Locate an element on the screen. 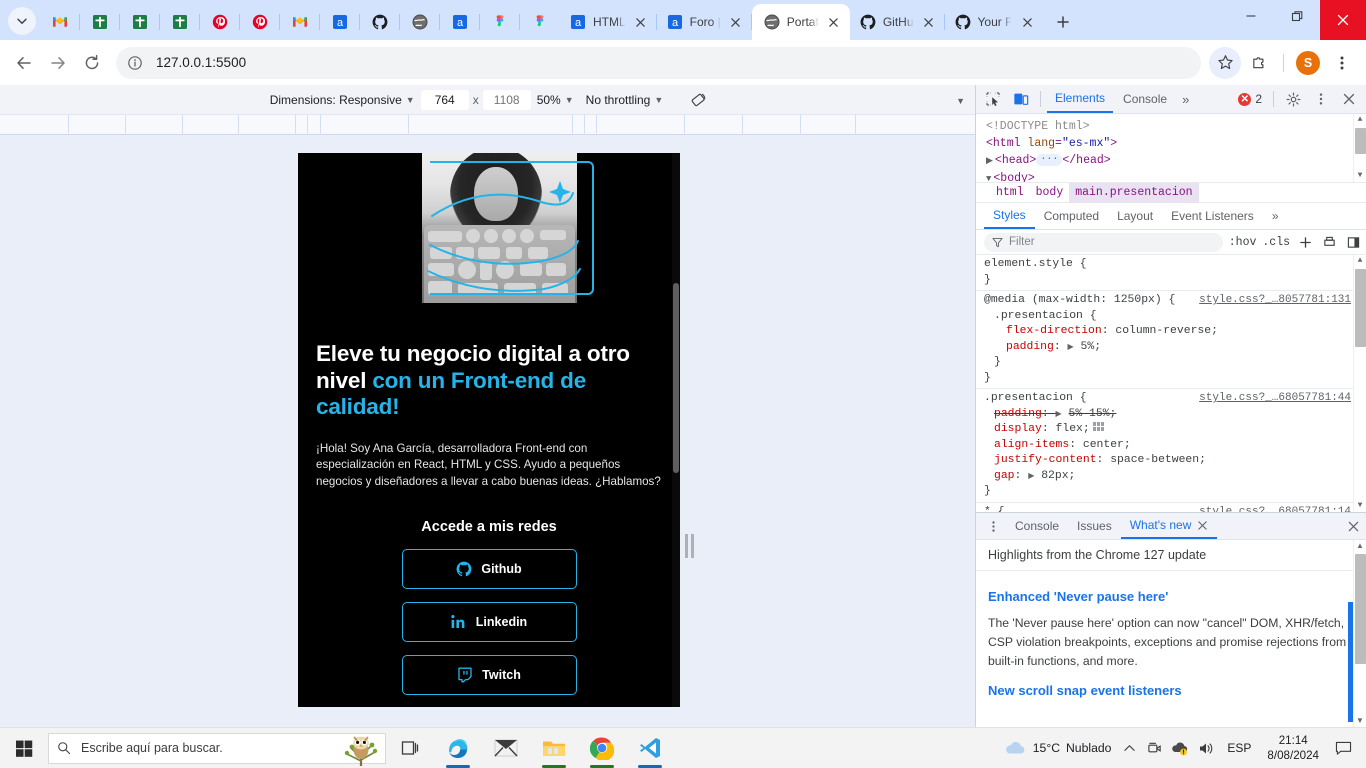 This screenshot has width=1366, height=768. browser-tab-foro: a Foro | is located at coordinates (704, 22).